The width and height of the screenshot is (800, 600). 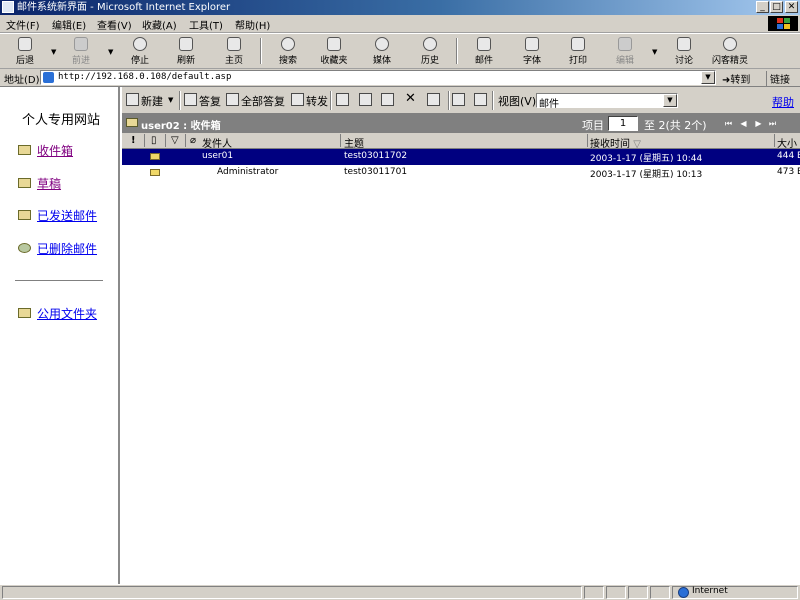 I want to click on home-button: 主页, so click(x=234, y=52).